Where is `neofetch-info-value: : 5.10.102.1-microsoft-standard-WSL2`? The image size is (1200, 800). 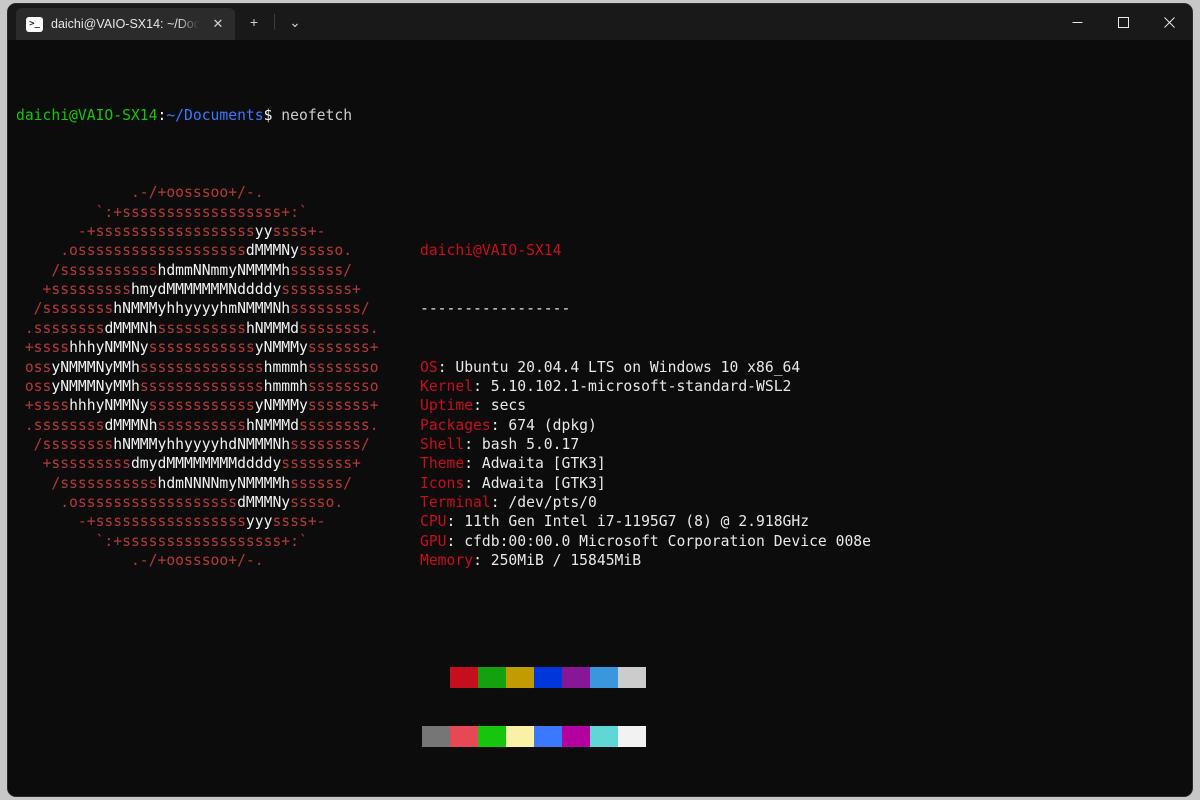 neofetch-info-value: : 5.10.102.1-microsoft-standard-WSL2 is located at coordinates (632, 386).